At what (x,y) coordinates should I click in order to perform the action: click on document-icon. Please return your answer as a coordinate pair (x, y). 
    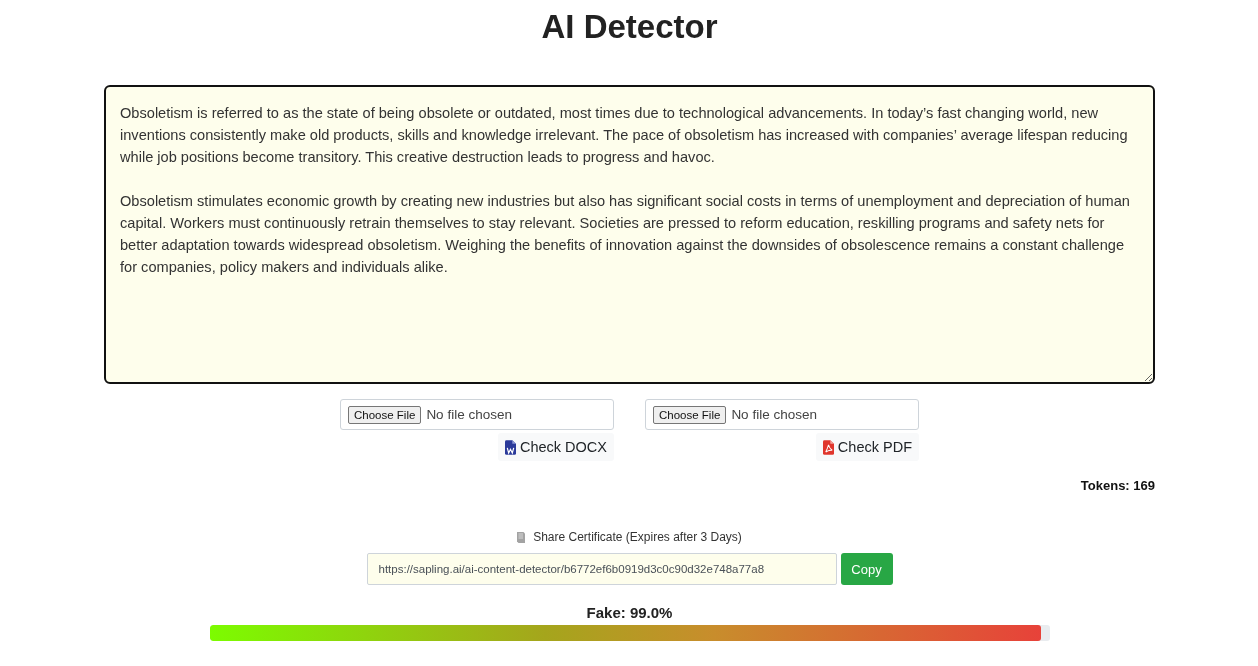
    Looking at the image, I should click on (521, 537).